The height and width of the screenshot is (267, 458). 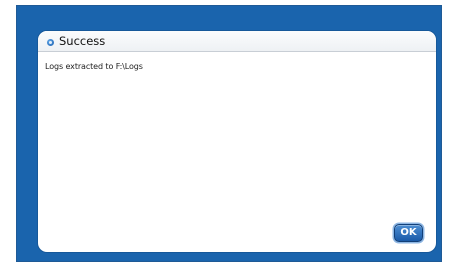 I want to click on dialog-titlebar: Success, so click(x=237, y=41).